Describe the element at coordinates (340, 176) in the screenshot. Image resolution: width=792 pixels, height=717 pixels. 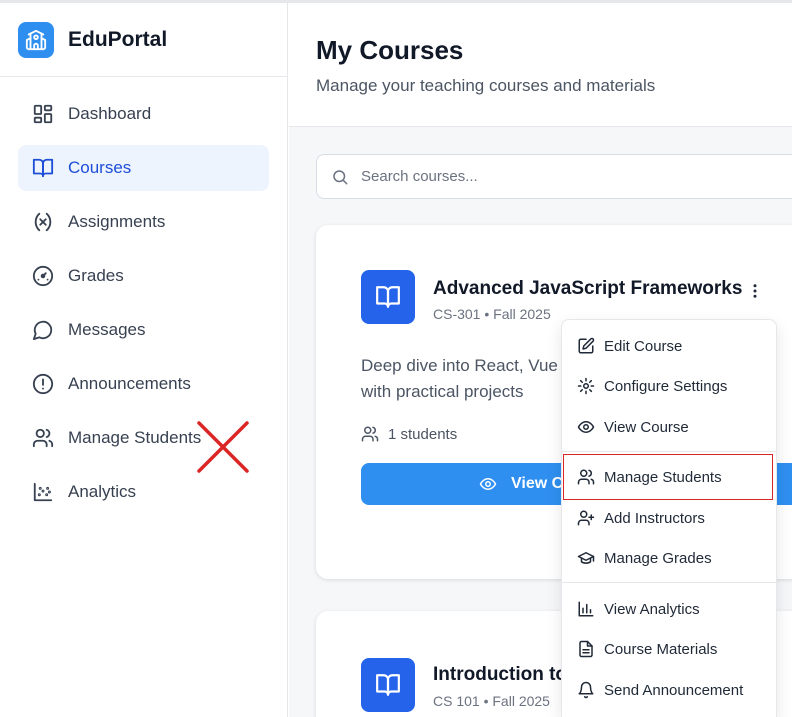
I see `search-icon` at that location.